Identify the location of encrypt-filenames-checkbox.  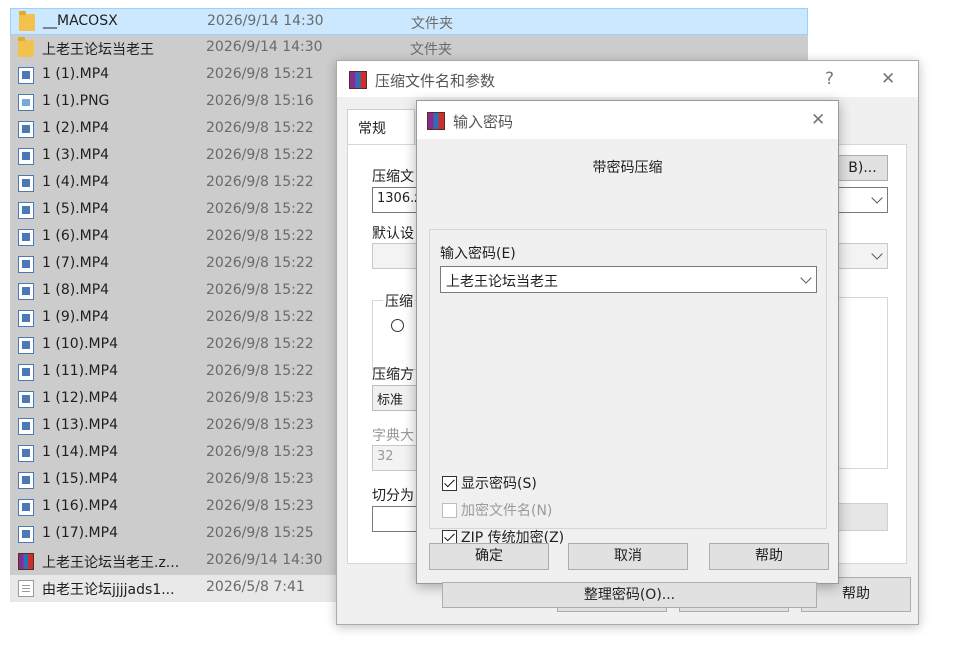
(449, 510).